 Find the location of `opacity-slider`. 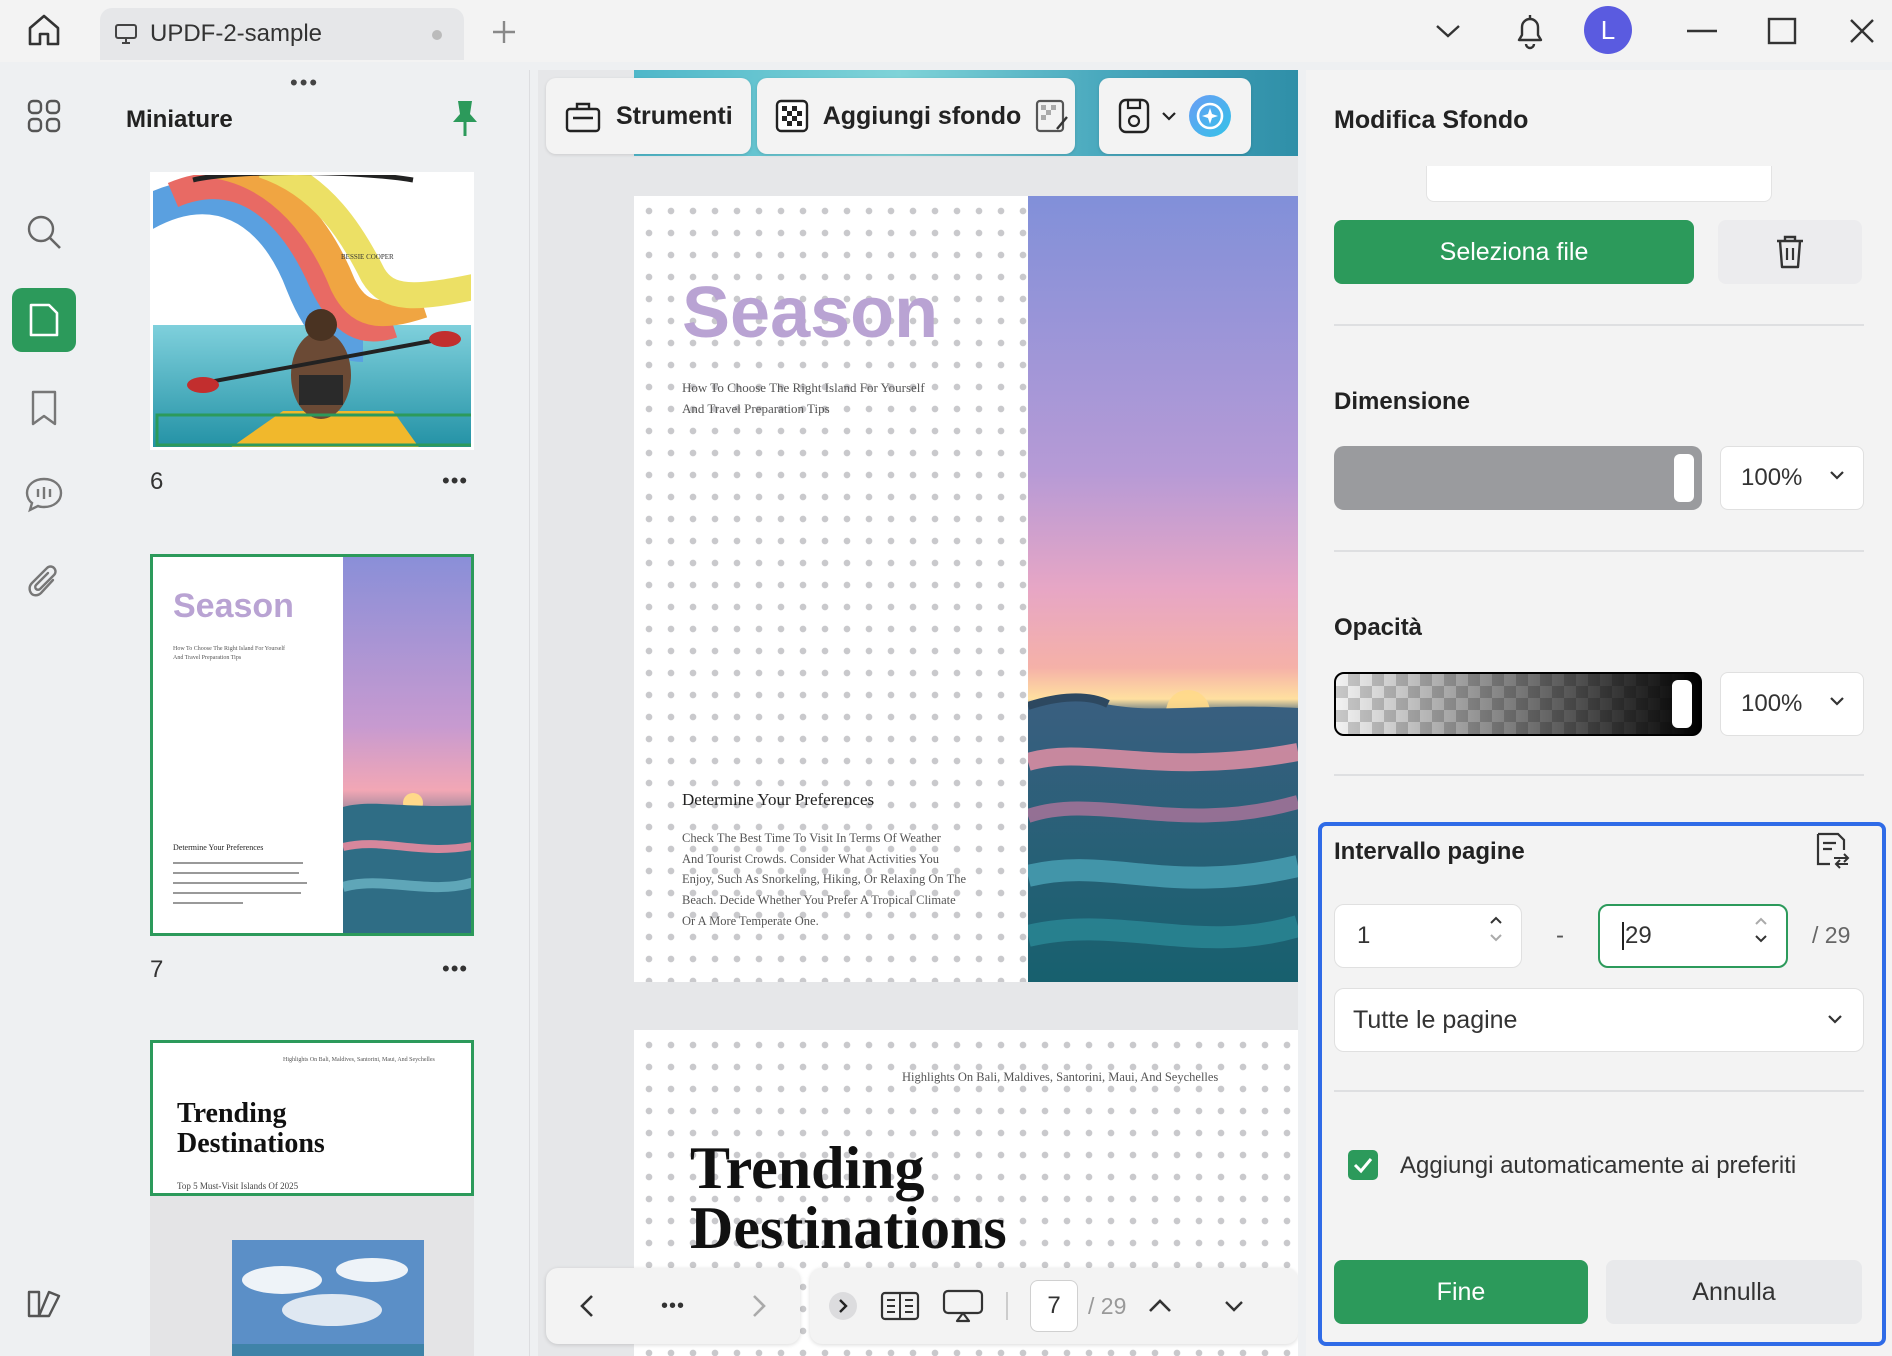

opacity-slider is located at coordinates (1518, 704).